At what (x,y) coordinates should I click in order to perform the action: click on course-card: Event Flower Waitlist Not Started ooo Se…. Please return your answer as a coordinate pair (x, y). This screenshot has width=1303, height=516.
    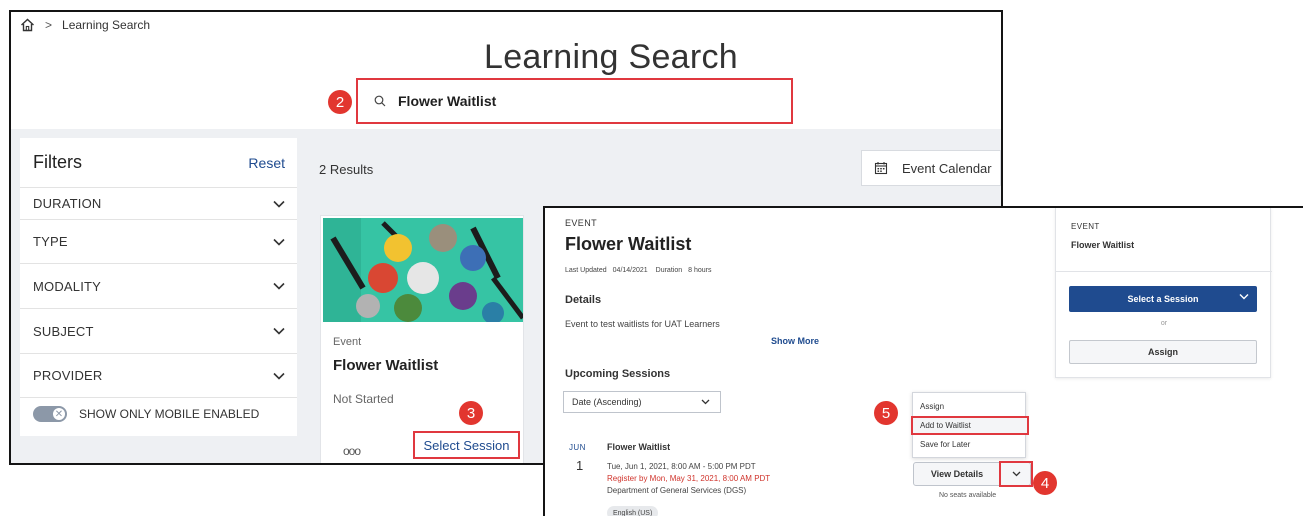
    Looking at the image, I should click on (422, 339).